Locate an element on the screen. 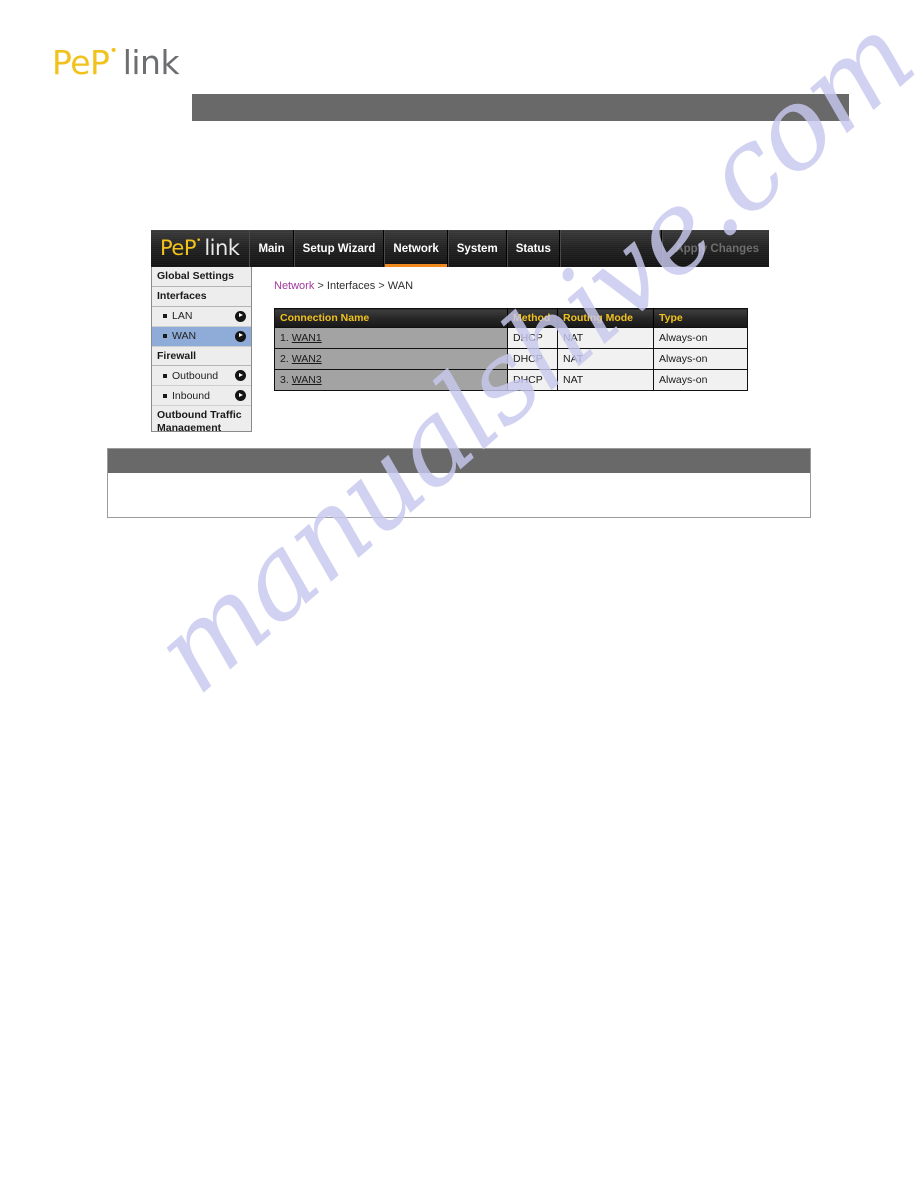 This screenshot has width=918, height=1188. logo-text-pep: PeP is located at coordinates (81, 62).